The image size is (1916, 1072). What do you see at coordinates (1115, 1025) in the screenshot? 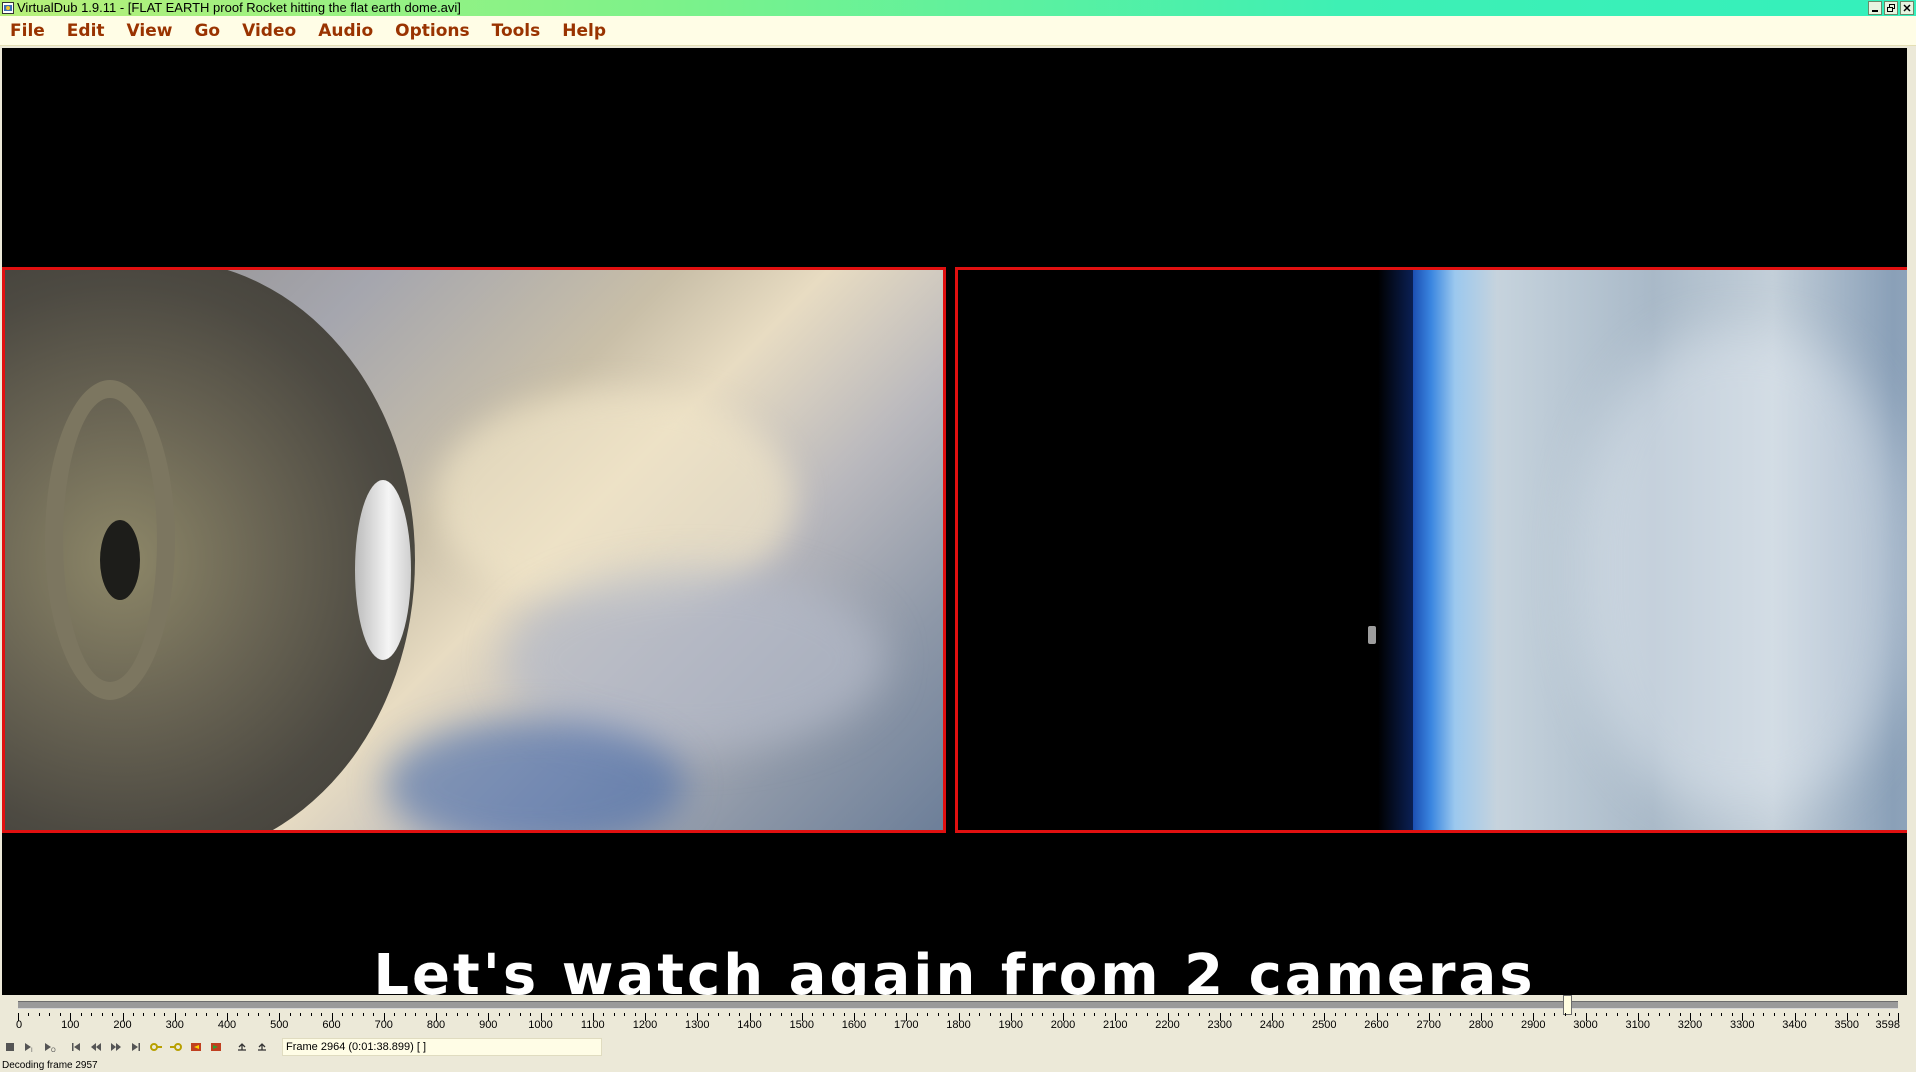
I see `timeline-tick-label: 2100` at bounding box center [1115, 1025].